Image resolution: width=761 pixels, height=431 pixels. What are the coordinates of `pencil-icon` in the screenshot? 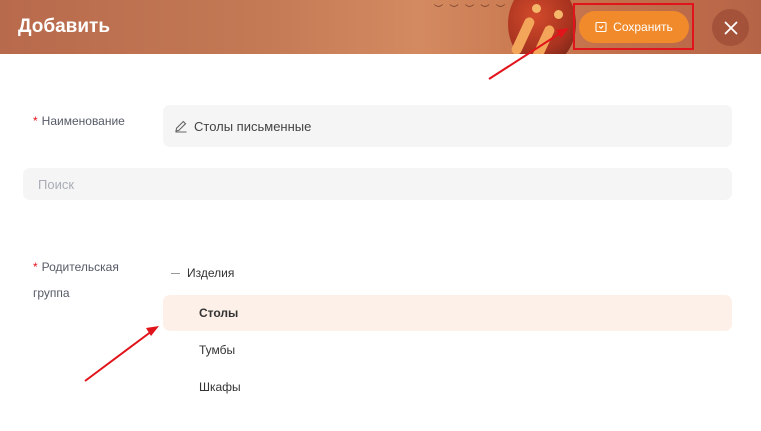 It's located at (181, 126).